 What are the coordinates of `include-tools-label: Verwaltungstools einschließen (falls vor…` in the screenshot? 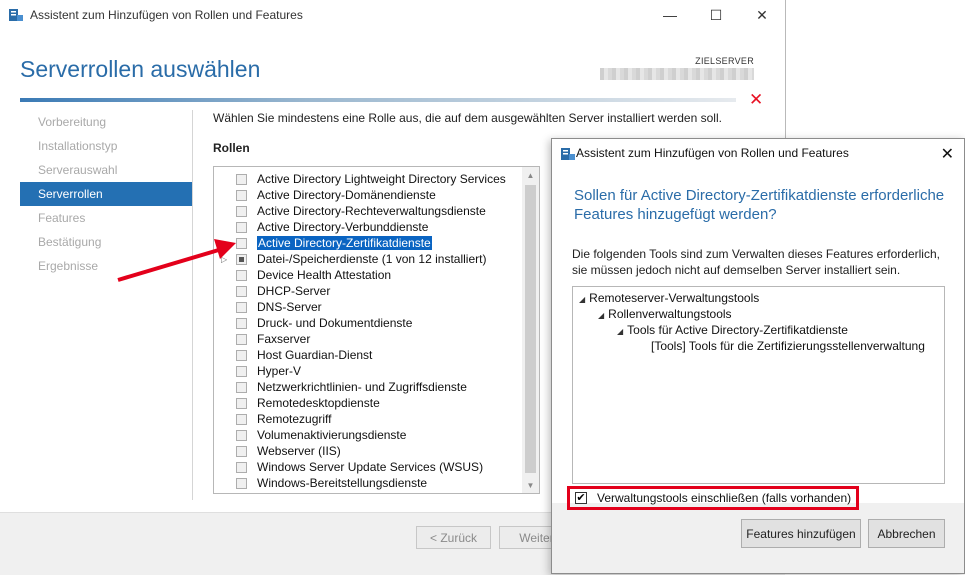 It's located at (724, 498).